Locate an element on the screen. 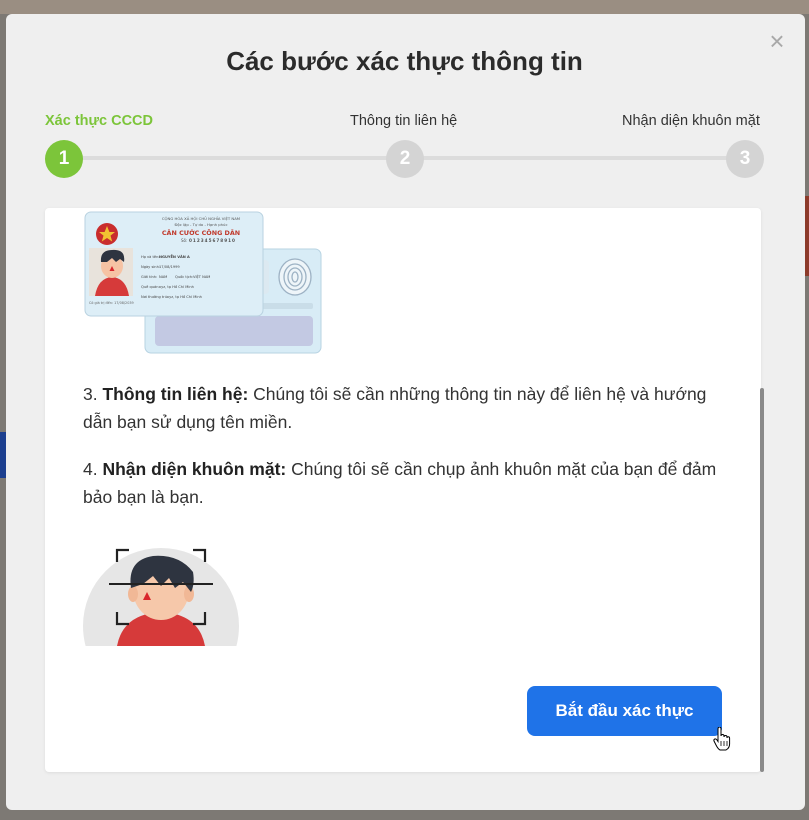  step-2-circle: 2 is located at coordinates (405, 159).